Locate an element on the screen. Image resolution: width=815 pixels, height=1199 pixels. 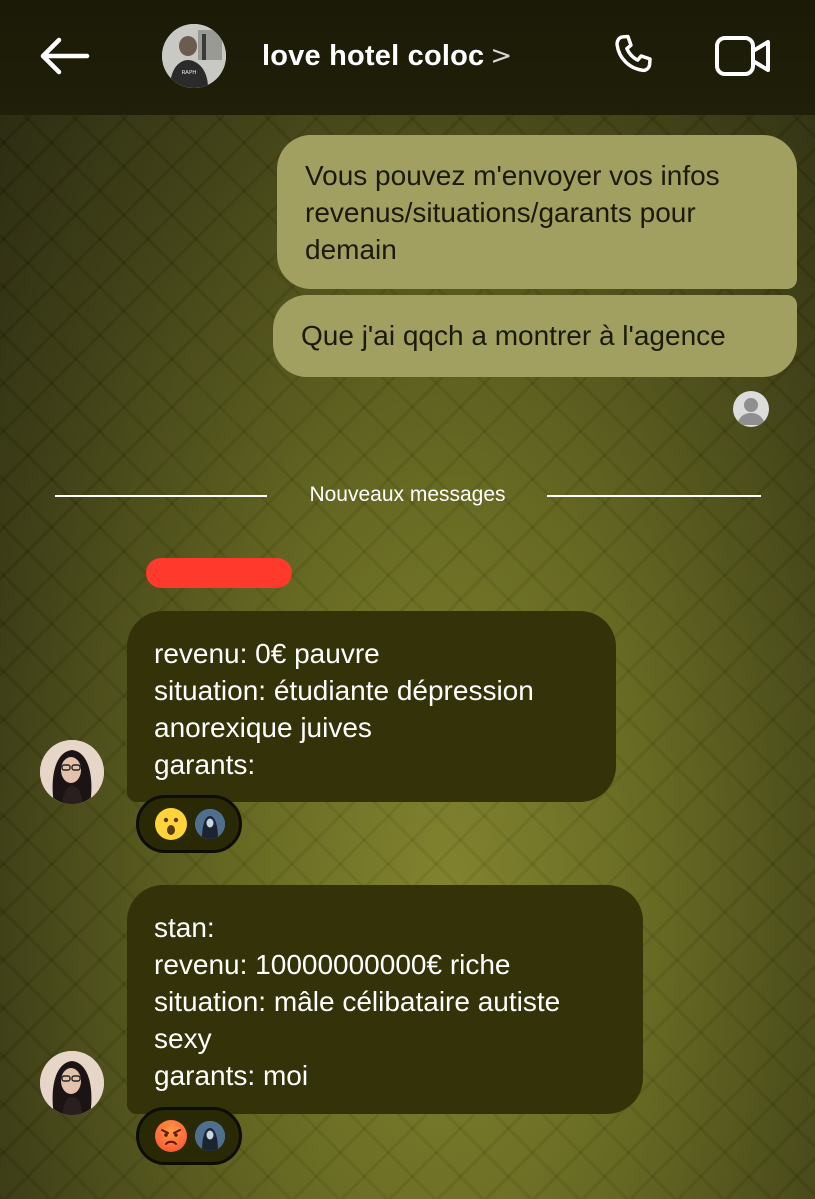
seen-by-avatar is located at coordinates (751, 409).